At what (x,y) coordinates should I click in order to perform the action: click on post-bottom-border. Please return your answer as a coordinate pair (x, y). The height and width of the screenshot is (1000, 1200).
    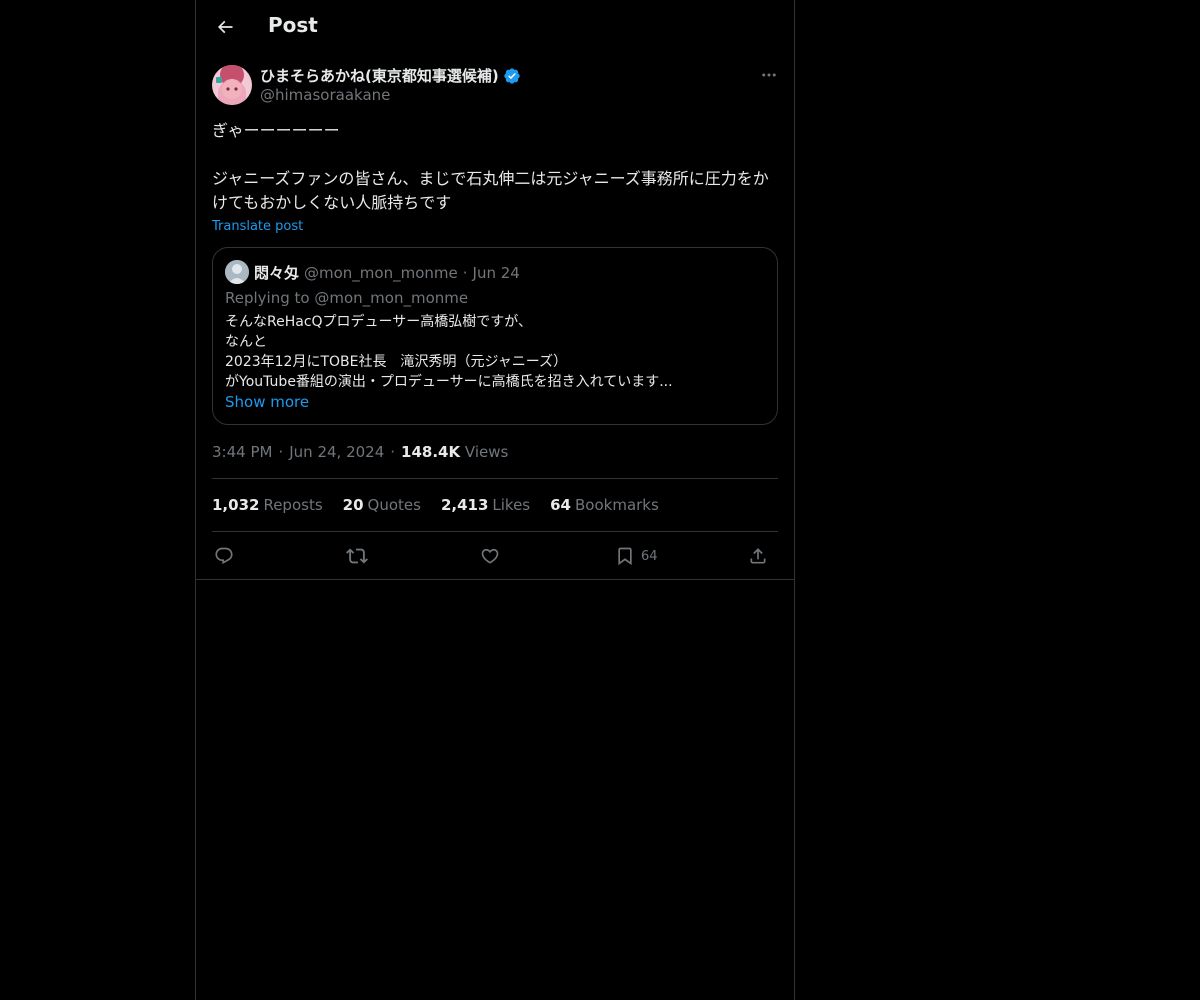
    Looking at the image, I should click on (495, 579).